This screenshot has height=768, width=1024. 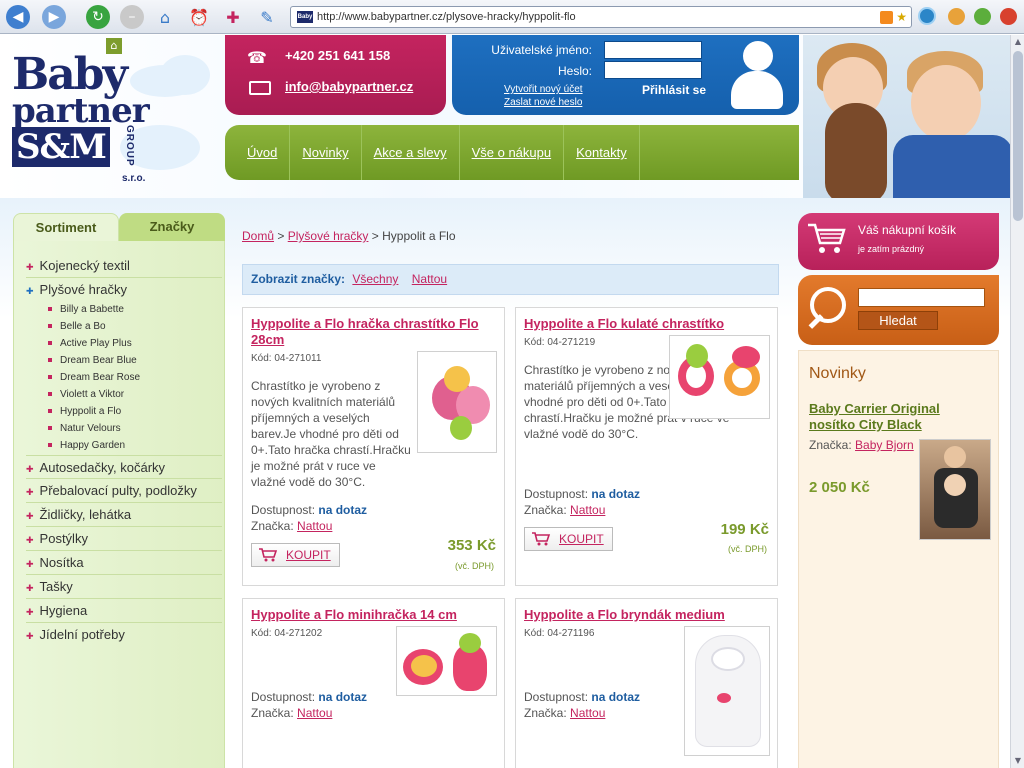 What do you see at coordinates (899, 417) in the screenshot?
I see `news-item-link: Baby Carrier Original nosítko City Black` at bounding box center [899, 417].